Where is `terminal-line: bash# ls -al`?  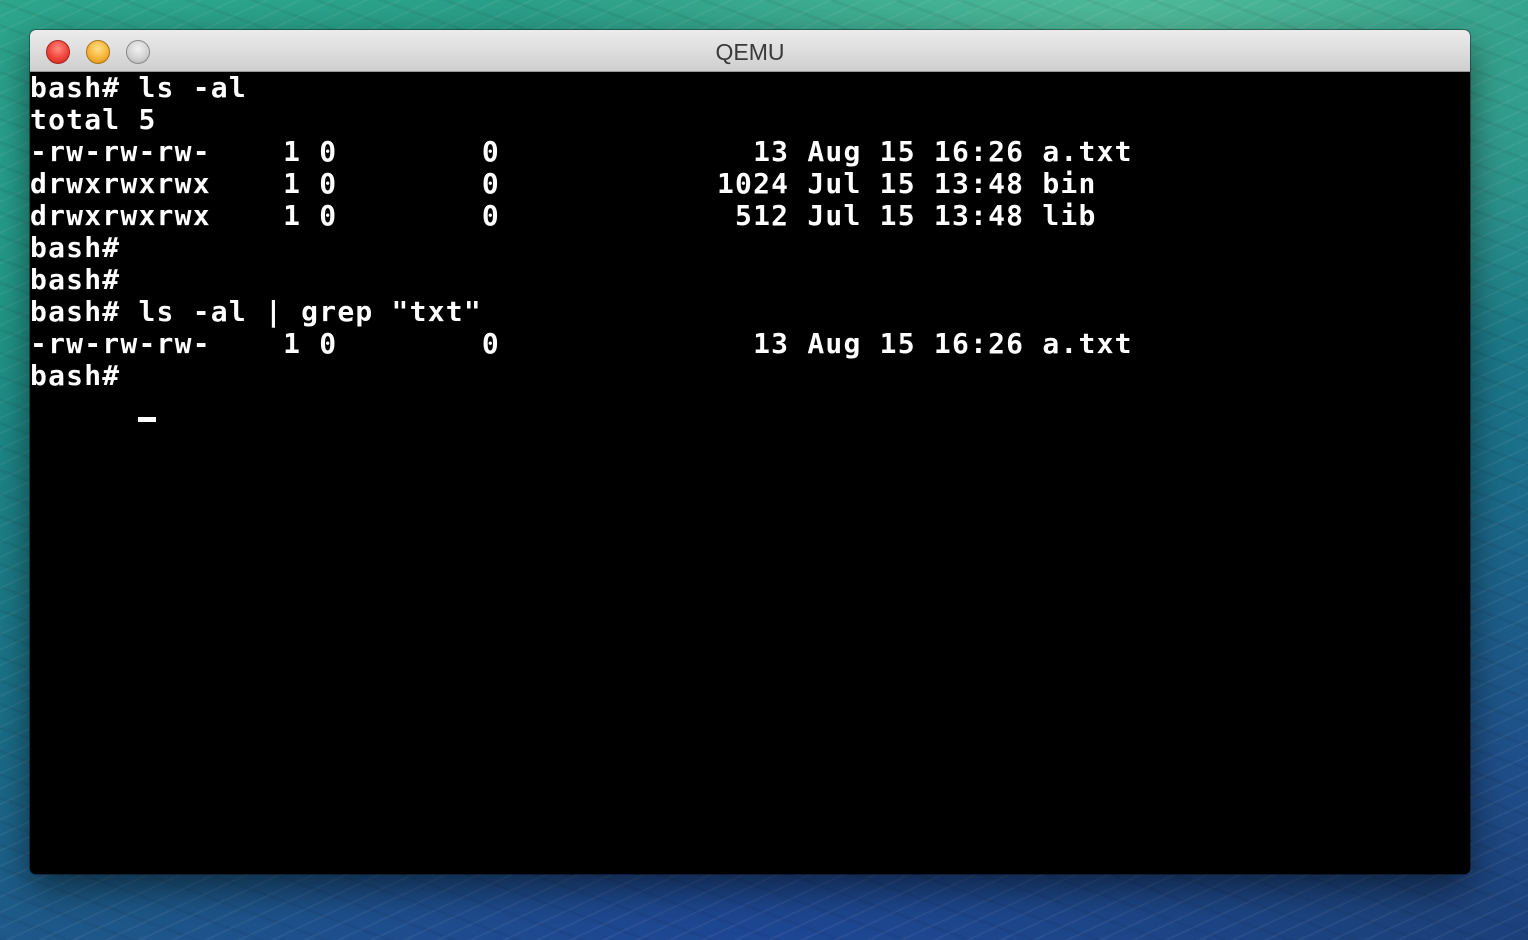 terminal-line: bash# ls -al is located at coordinates (138, 87).